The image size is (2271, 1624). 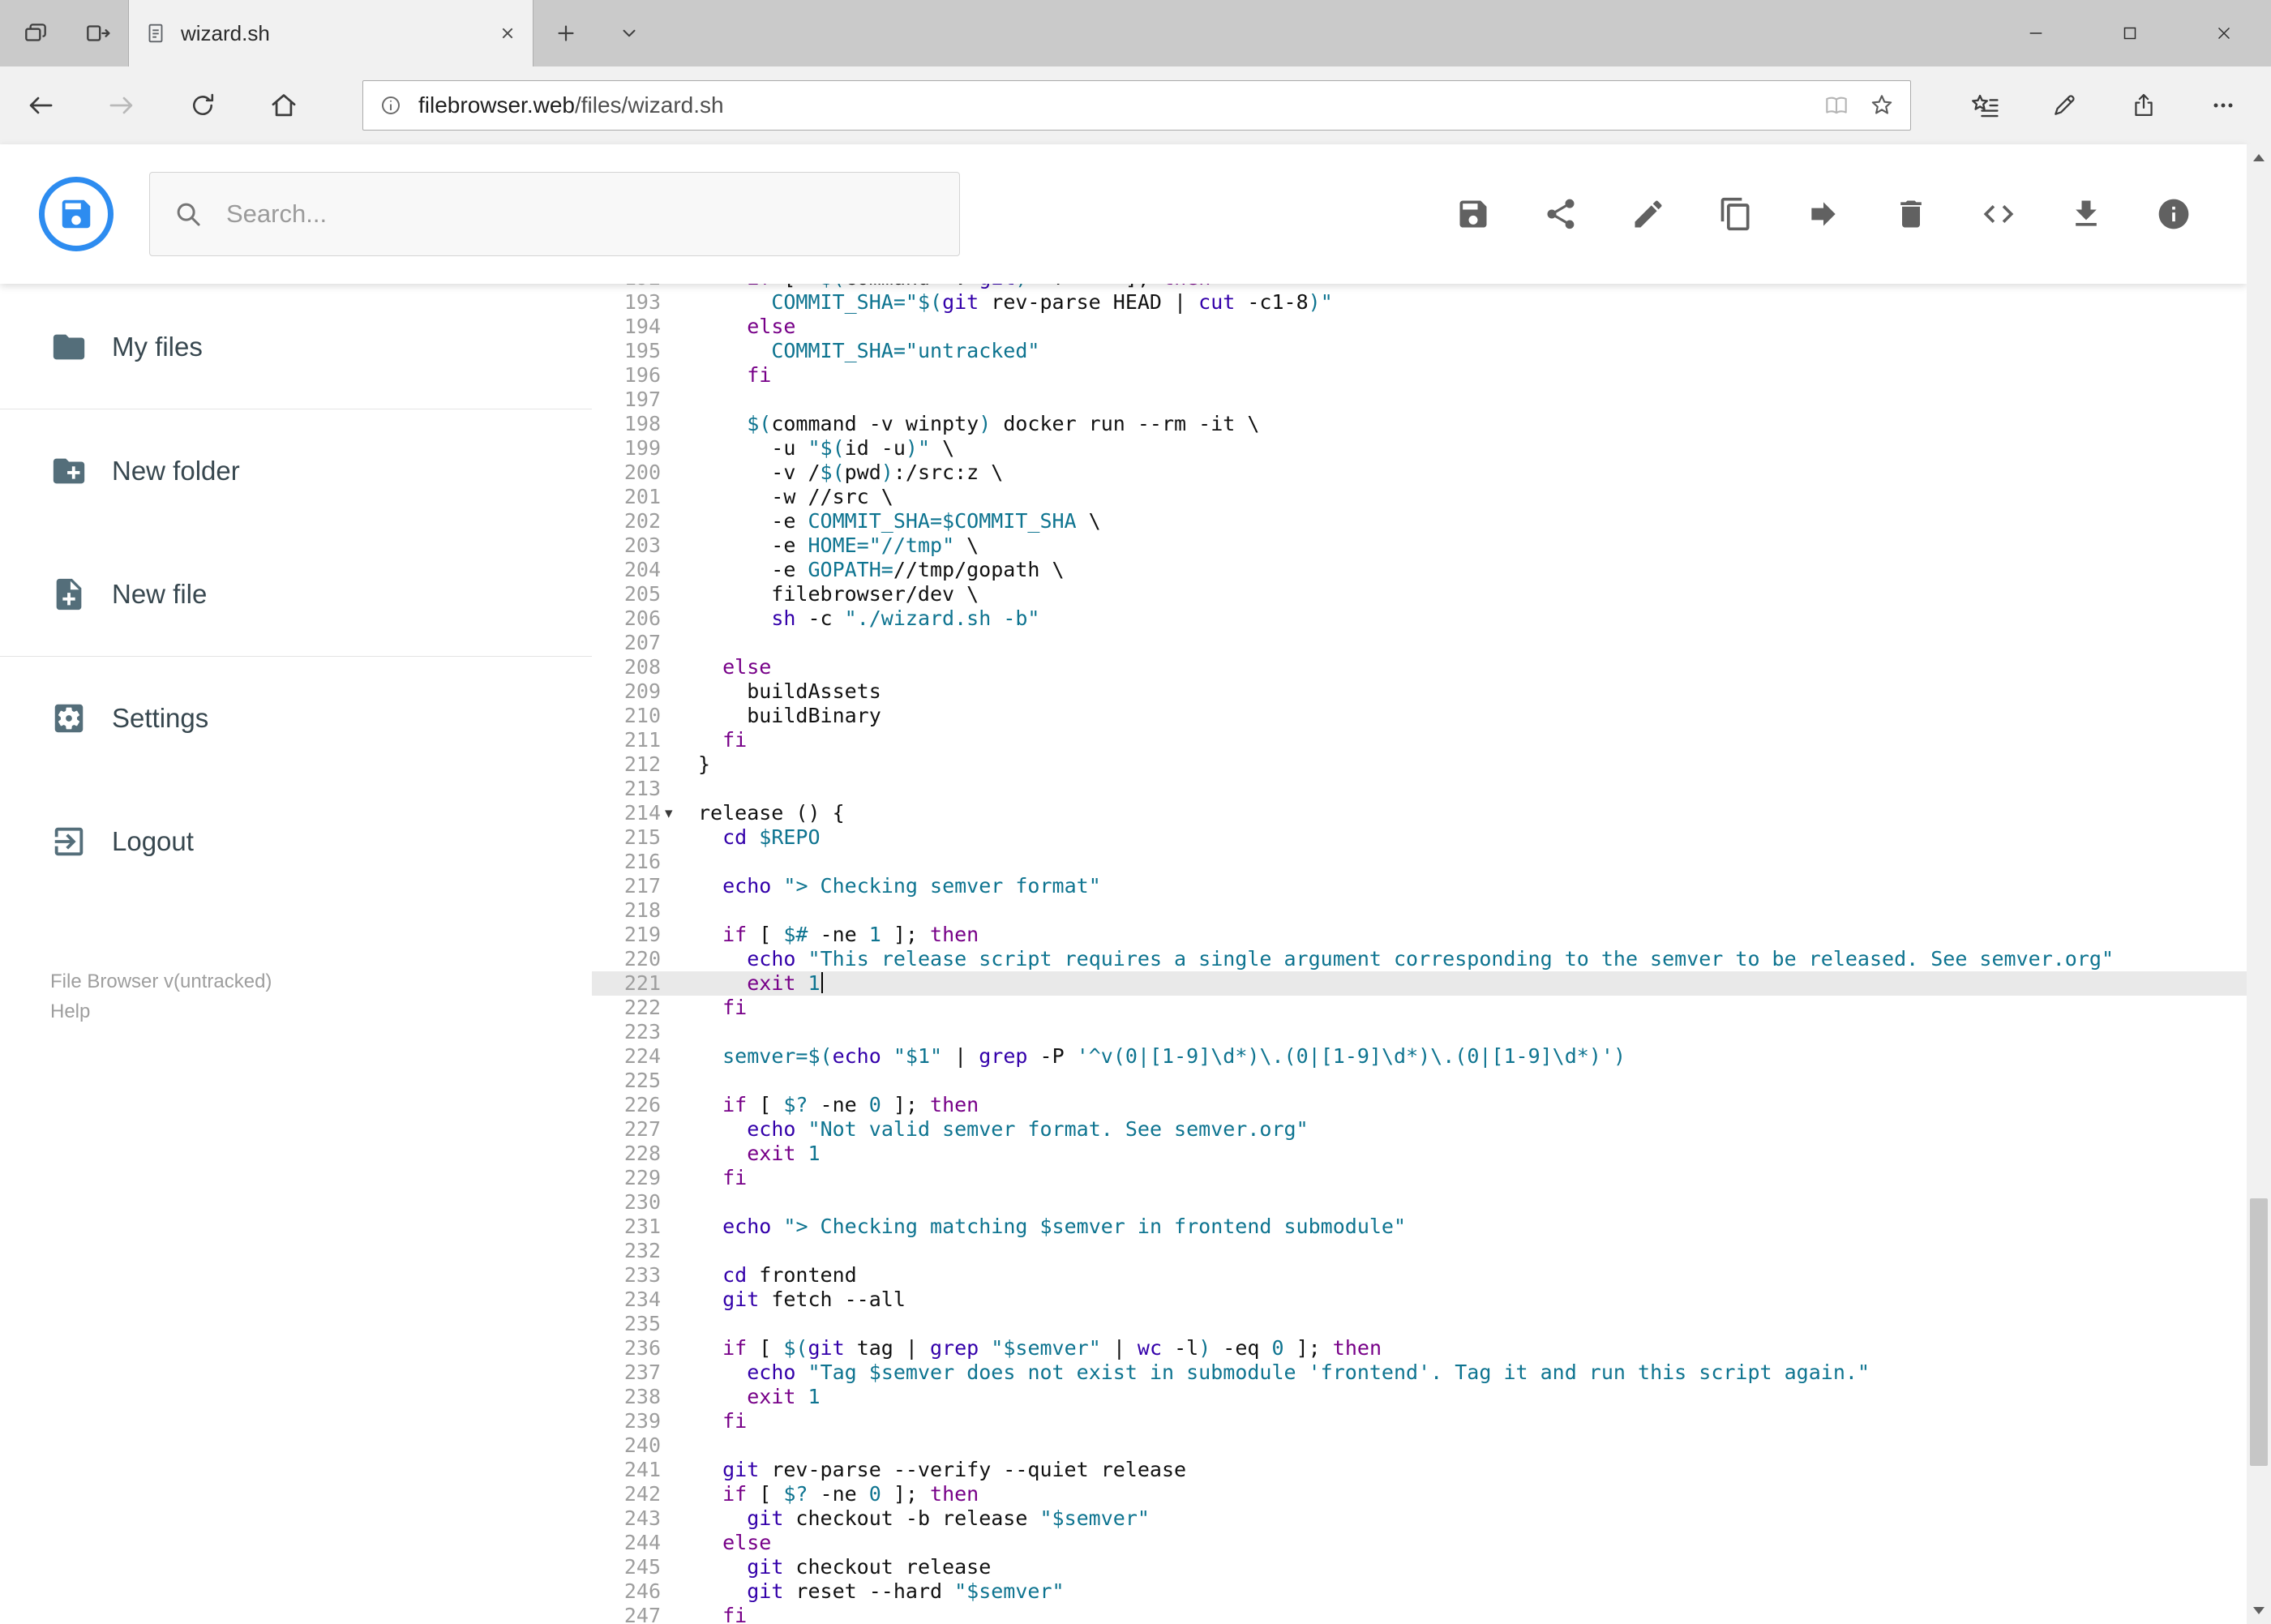 I want to click on code-line-233: 233 cd frontend, so click(x=1420, y=1276).